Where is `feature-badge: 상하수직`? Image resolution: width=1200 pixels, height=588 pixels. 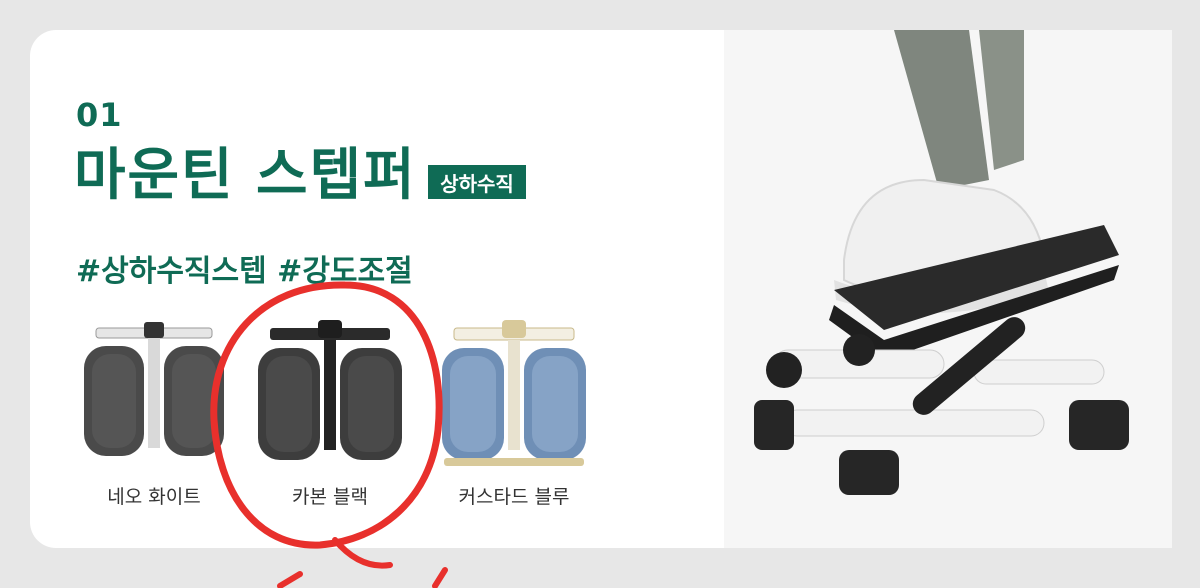
feature-badge: 상하수직 is located at coordinates (477, 182).